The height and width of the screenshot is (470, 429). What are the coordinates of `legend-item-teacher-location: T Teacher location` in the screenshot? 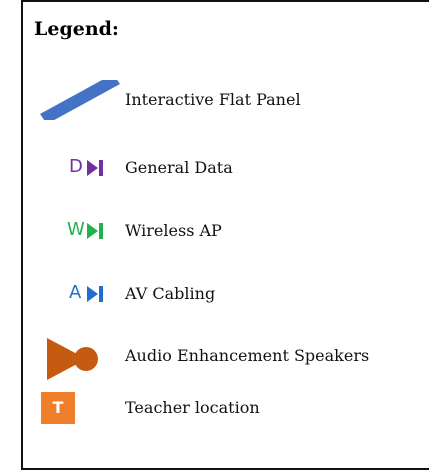 It's located at (226, 408).